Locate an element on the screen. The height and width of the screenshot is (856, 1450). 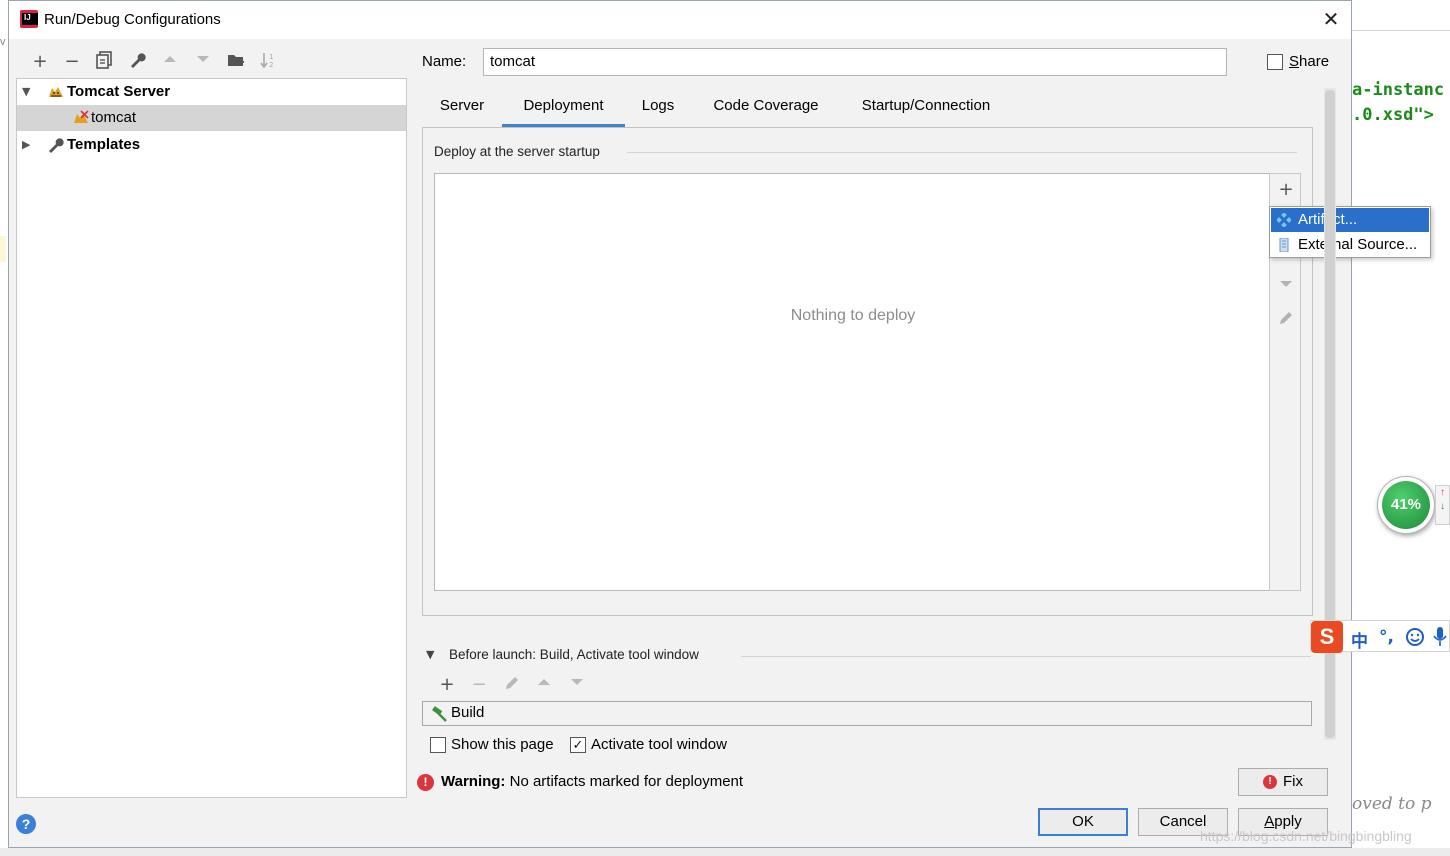
move-task-down-button is located at coordinates (577, 685).